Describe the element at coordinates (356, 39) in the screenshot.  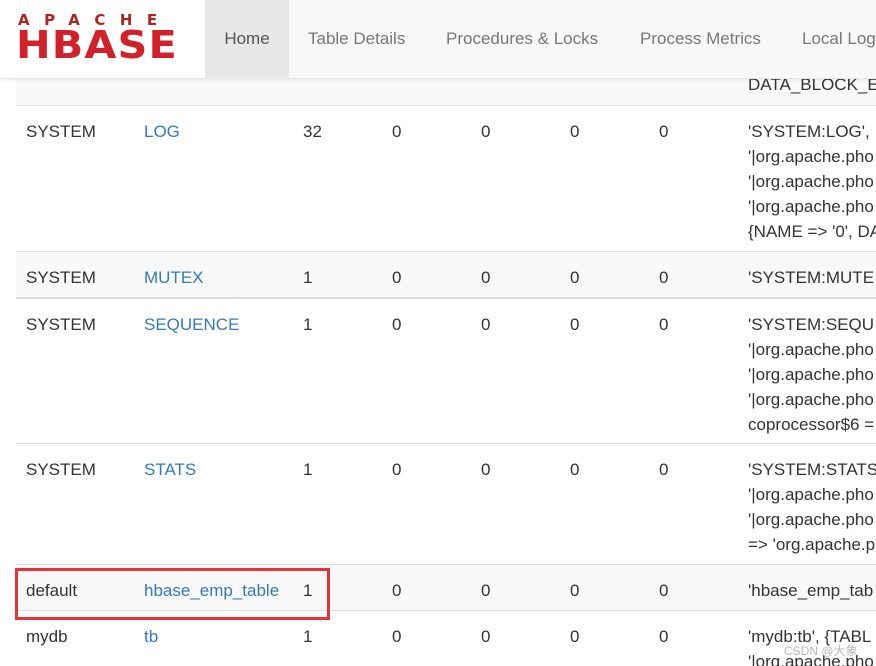
I see `tab-table-details: Table Details` at that location.